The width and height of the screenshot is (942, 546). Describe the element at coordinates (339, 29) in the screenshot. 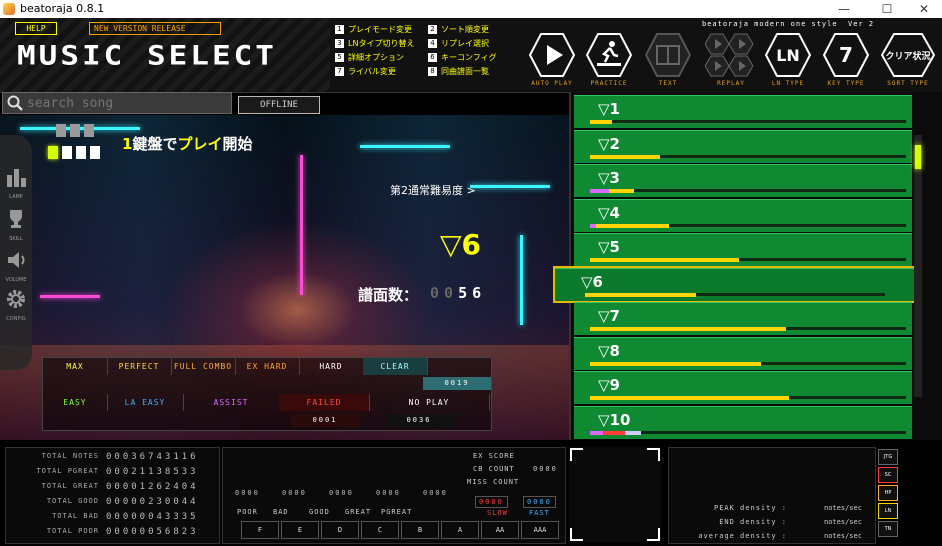

I see `key-cap: 1` at that location.